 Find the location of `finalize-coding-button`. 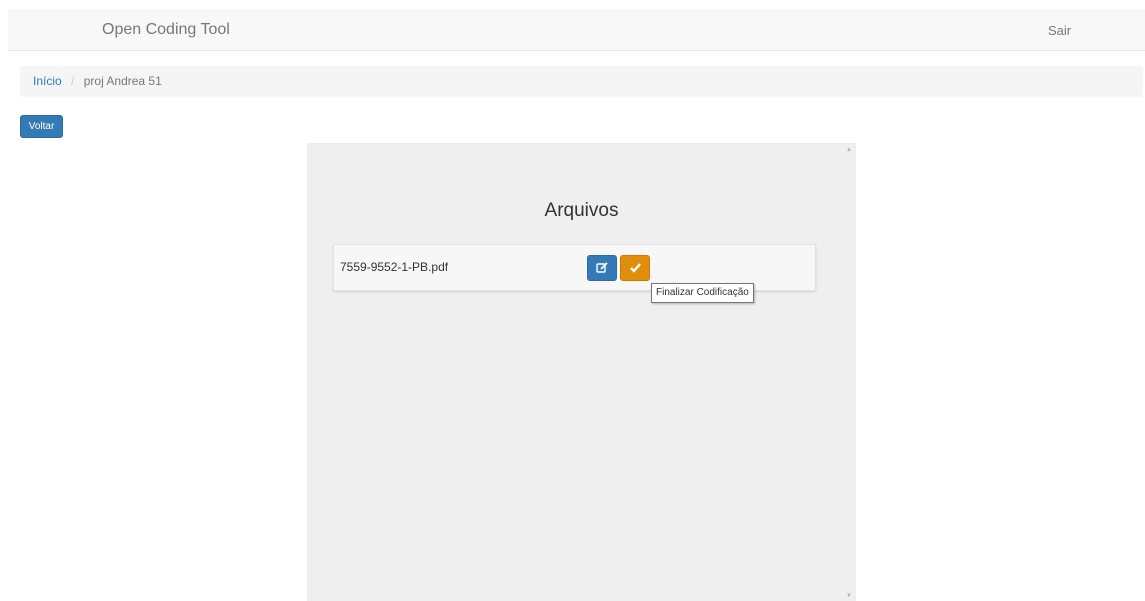

finalize-coding-button is located at coordinates (635, 268).